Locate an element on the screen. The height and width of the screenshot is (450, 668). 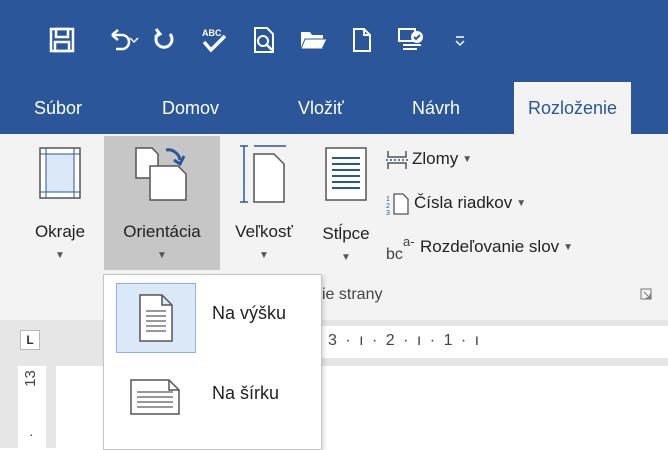
tab-navrh: Návrh is located at coordinates (436, 108).